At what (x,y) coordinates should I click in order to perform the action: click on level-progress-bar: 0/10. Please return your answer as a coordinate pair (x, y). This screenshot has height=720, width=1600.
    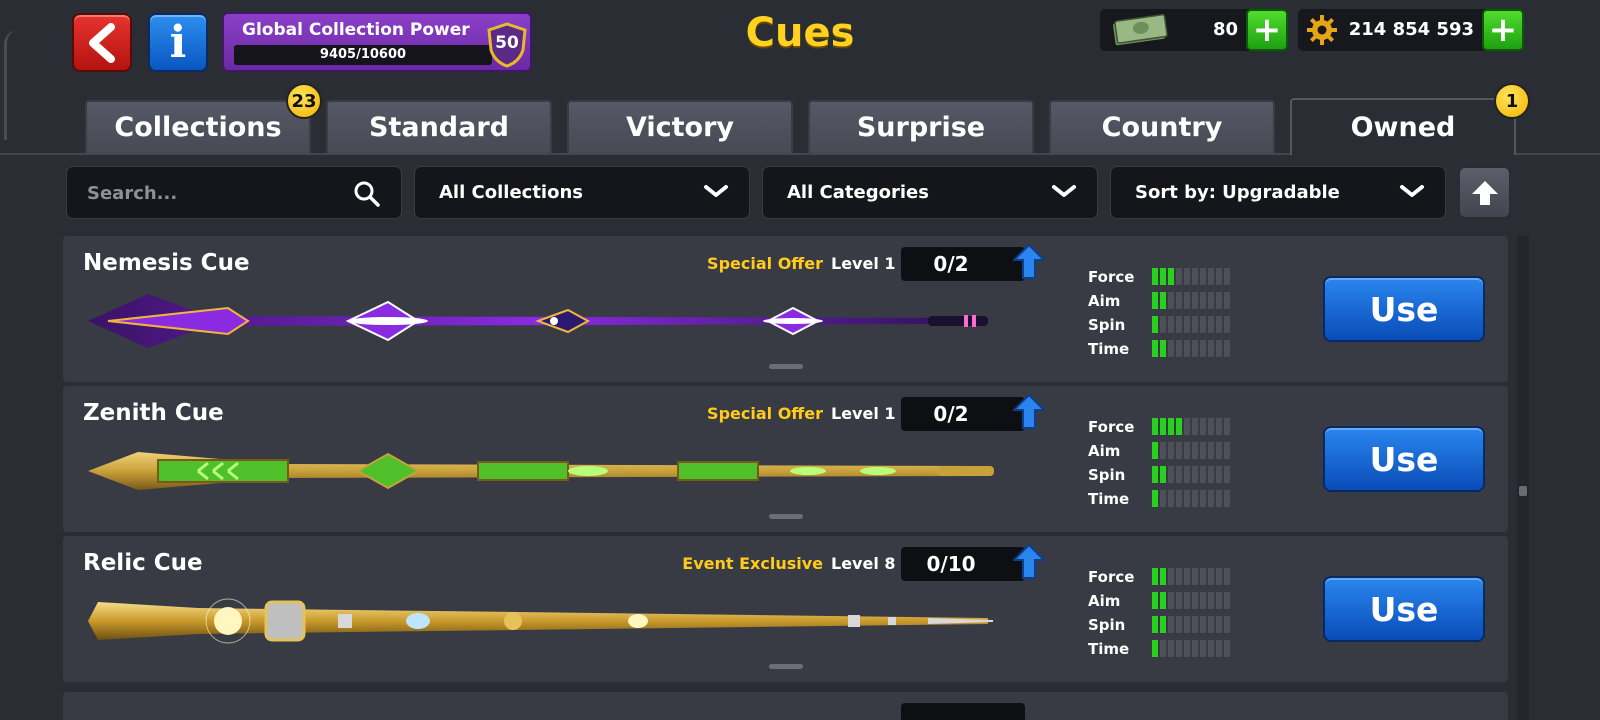
    Looking at the image, I should click on (963, 564).